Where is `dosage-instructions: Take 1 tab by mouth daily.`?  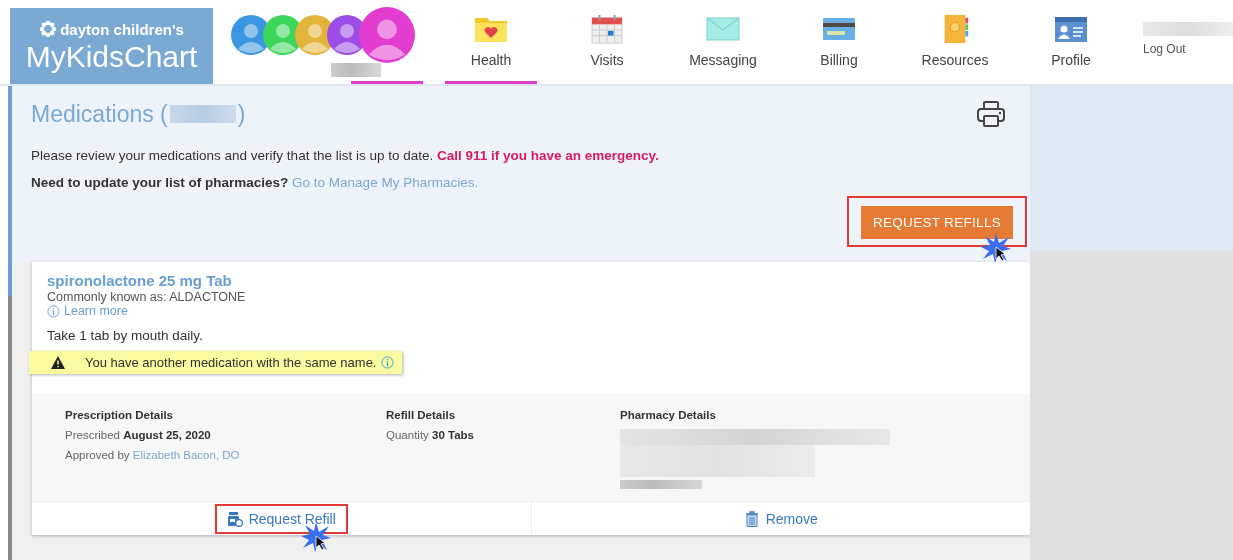
dosage-instructions: Take 1 tab by mouth daily. is located at coordinates (125, 335).